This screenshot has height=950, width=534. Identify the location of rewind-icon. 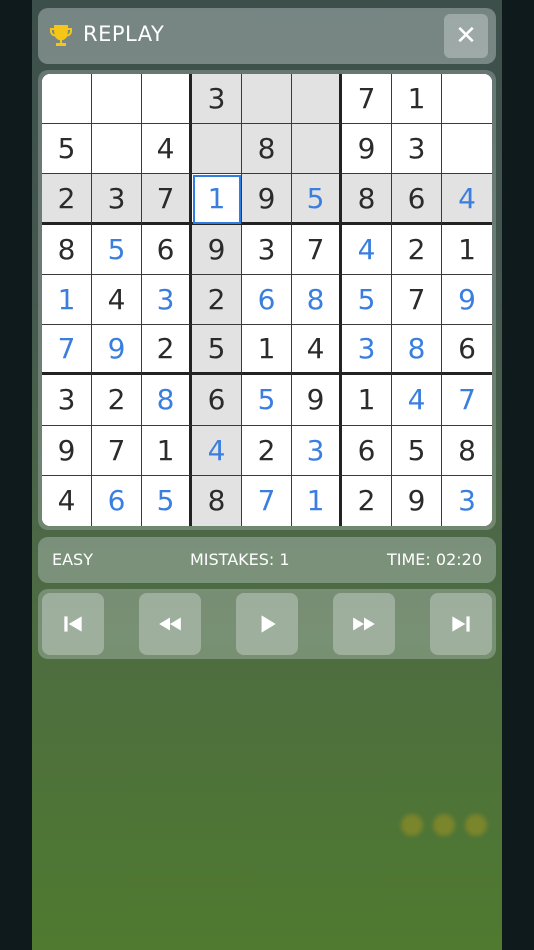
(170, 624).